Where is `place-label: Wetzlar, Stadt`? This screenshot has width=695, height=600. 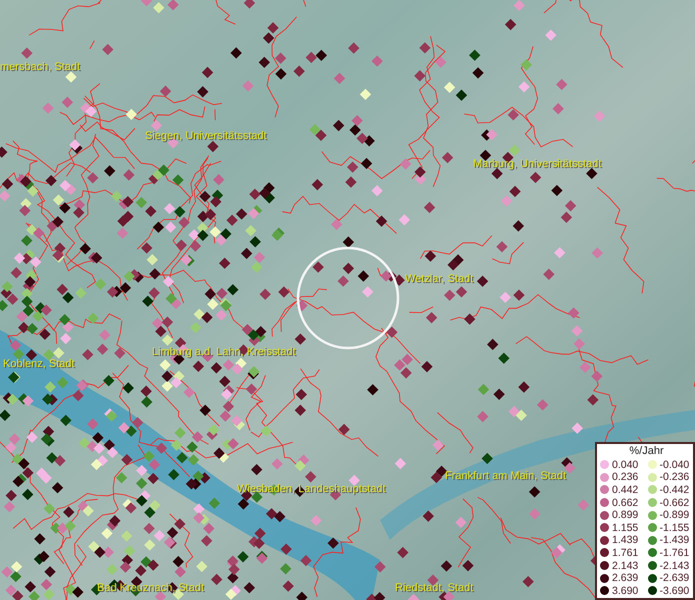
place-label: Wetzlar, Stadt is located at coordinates (439, 279).